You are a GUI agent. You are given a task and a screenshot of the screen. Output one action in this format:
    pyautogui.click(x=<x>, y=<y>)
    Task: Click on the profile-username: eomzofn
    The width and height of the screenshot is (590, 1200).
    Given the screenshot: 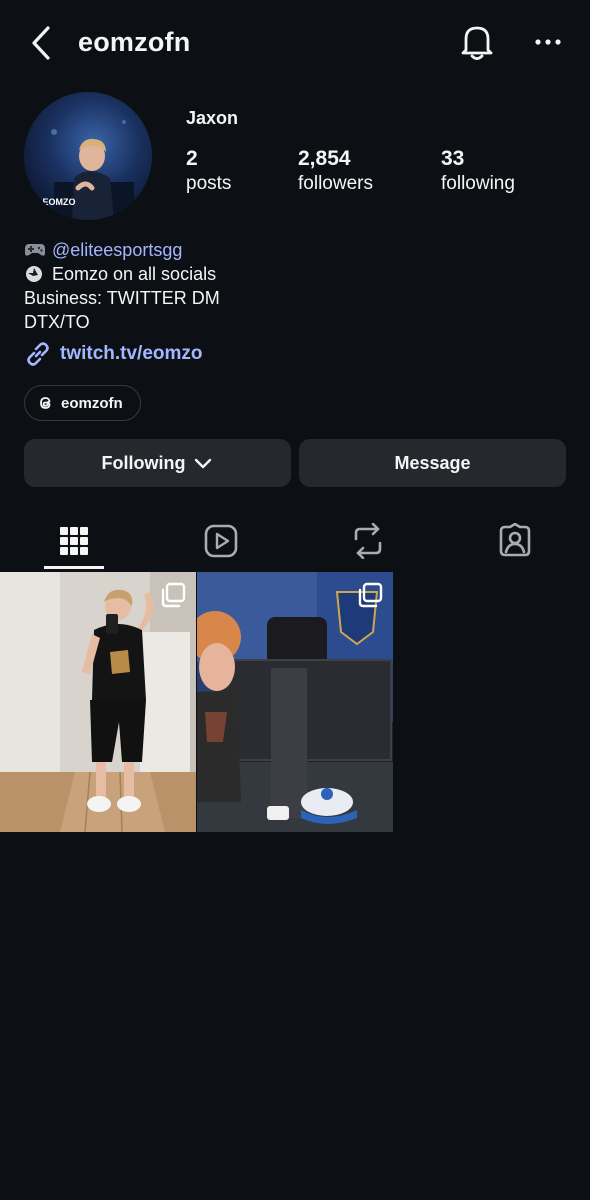 What is the action you would take?
    pyautogui.click(x=134, y=42)
    